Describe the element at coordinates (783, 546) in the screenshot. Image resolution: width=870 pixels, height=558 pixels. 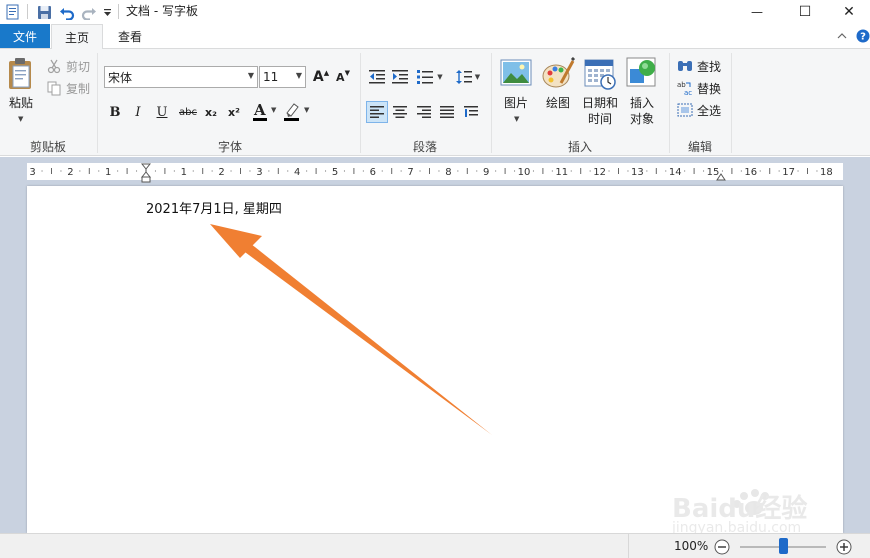
I see `zoom-slider-thumb` at that location.